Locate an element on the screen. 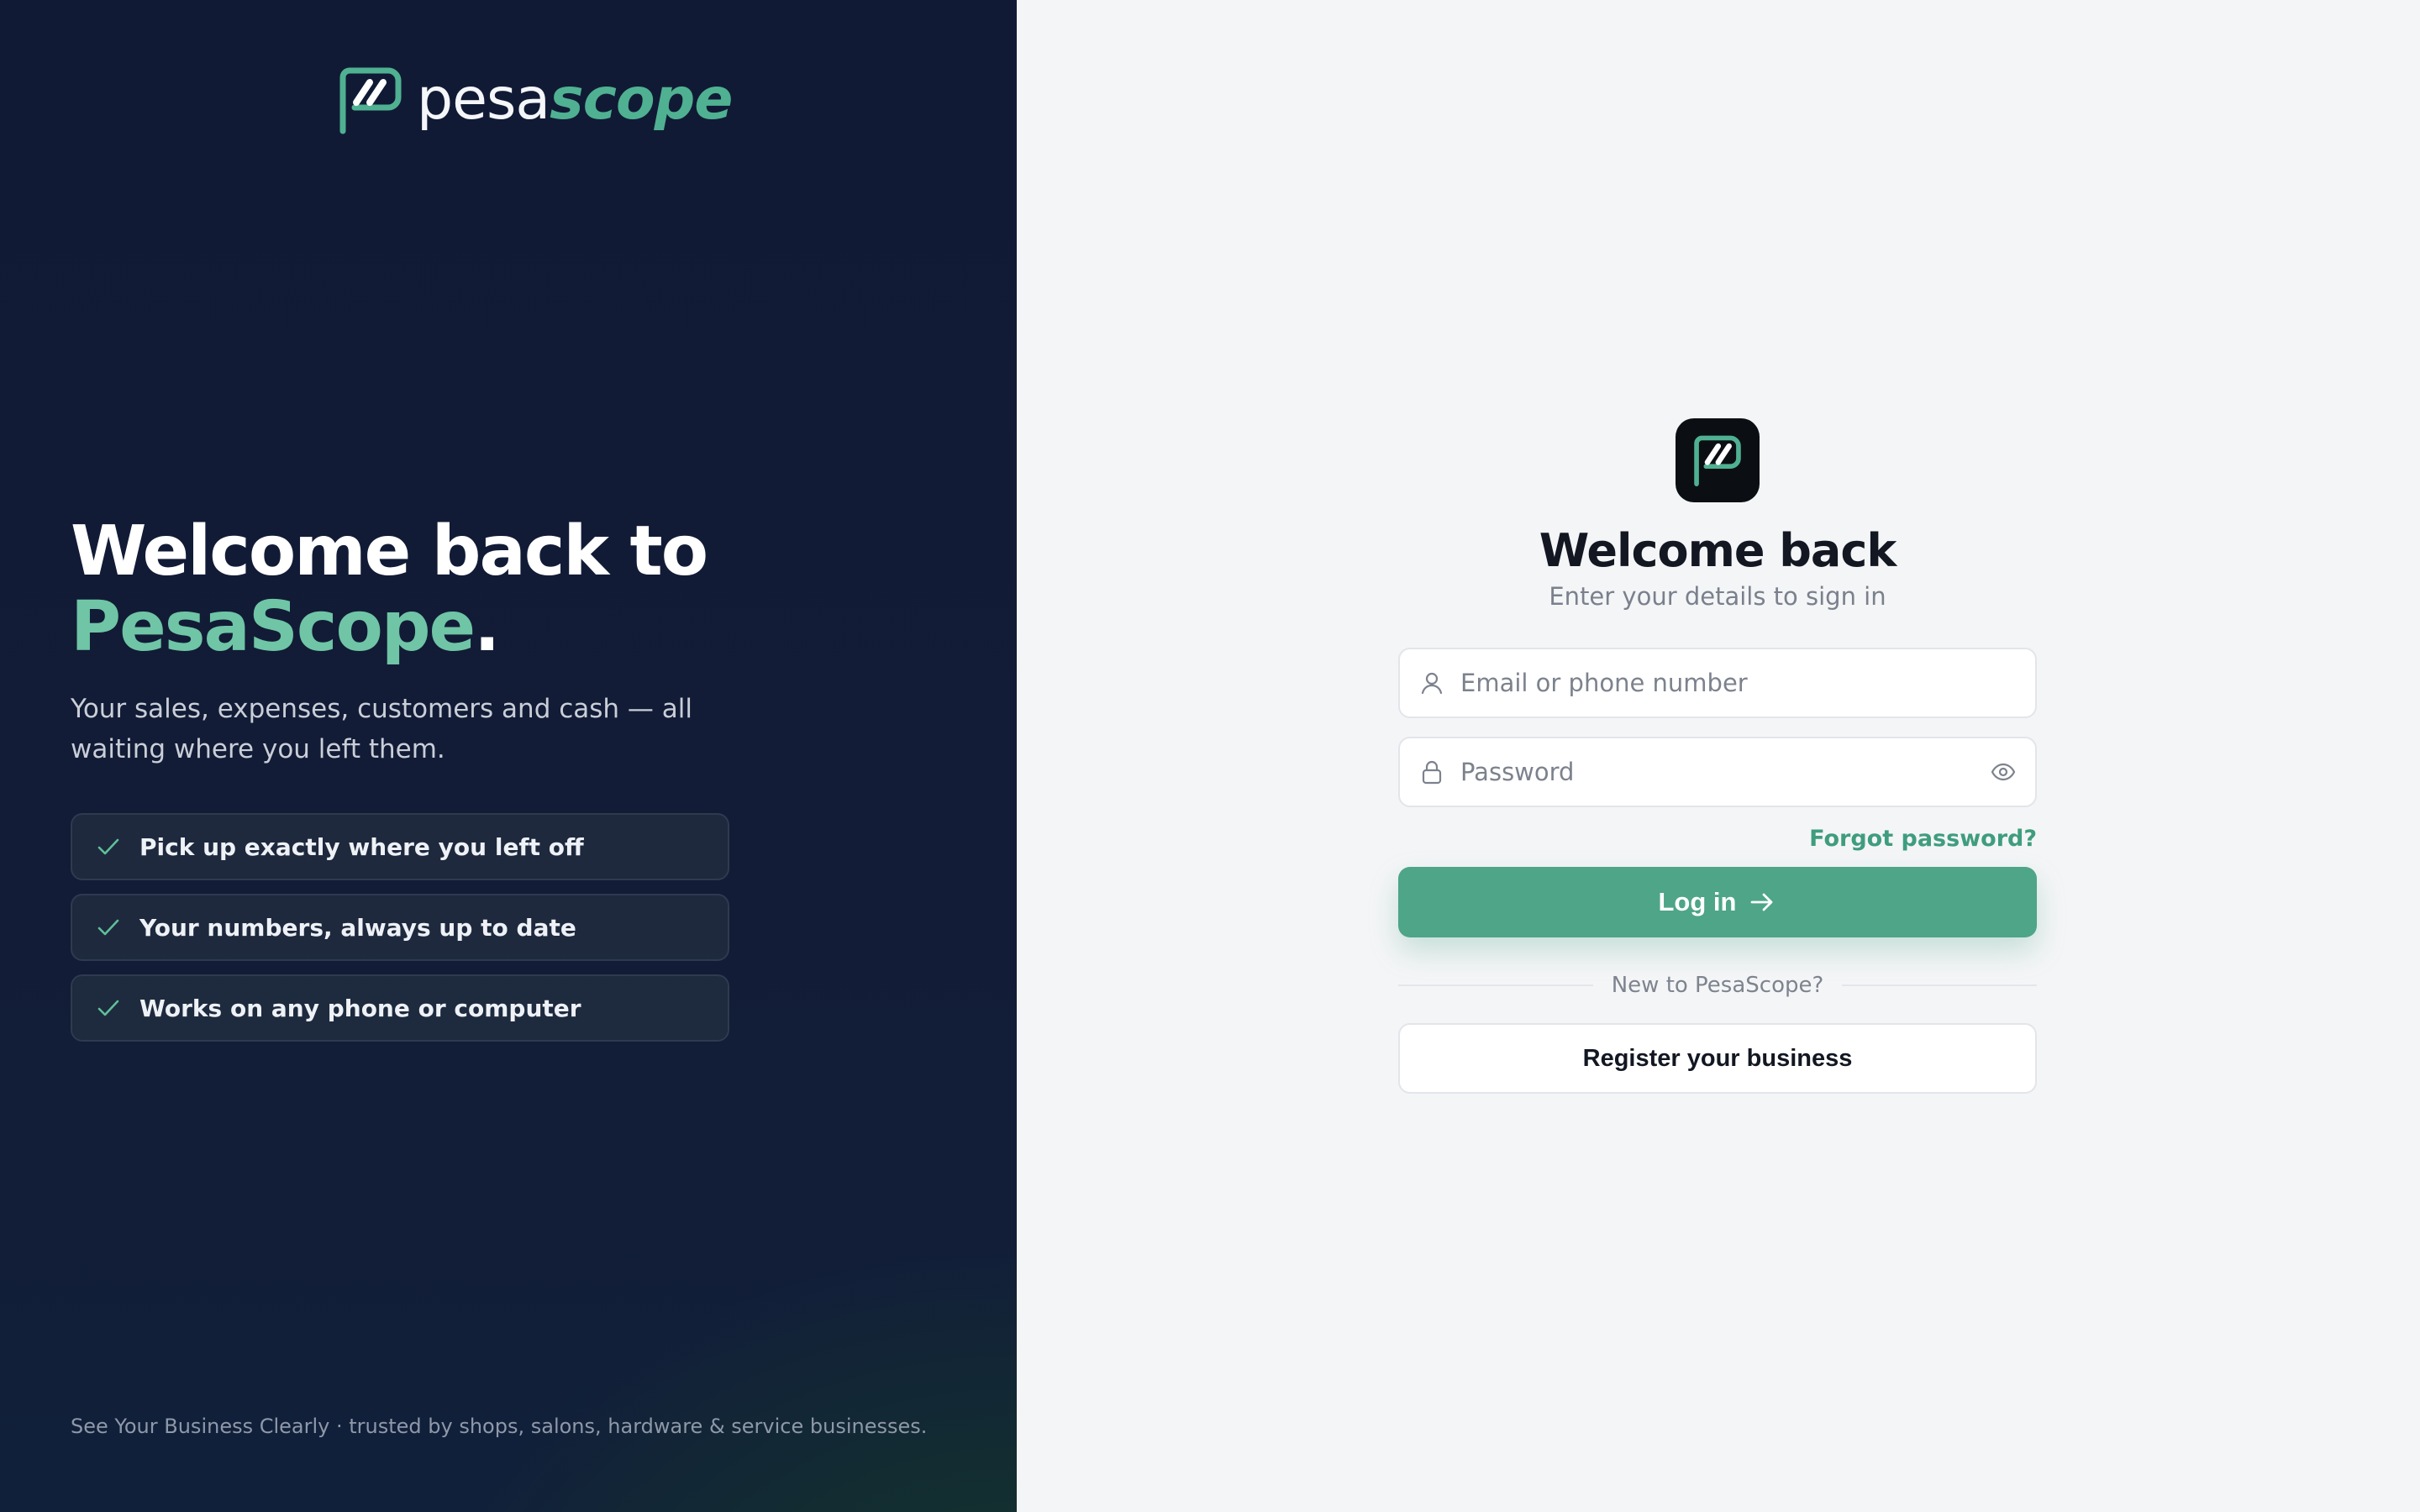 This screenshot has width=2420, height=1512. register-button: Register your business is located at coordinates (1717, 1058).